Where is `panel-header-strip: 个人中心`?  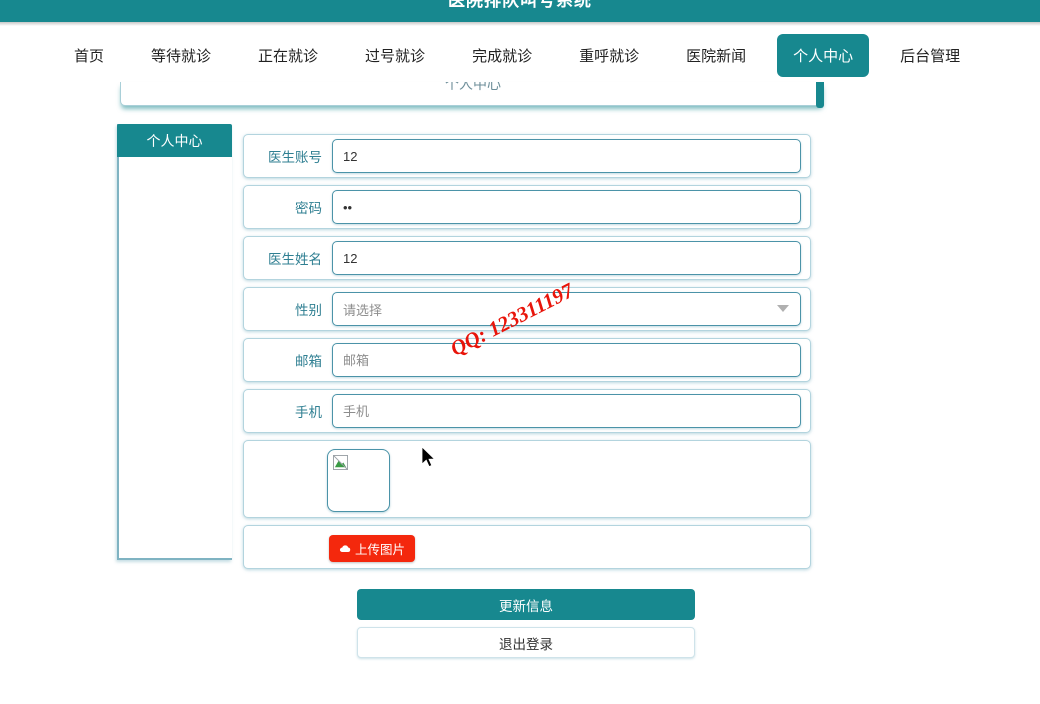
panel-header-strip: 个人中心 is located at coordinates (472, 94).